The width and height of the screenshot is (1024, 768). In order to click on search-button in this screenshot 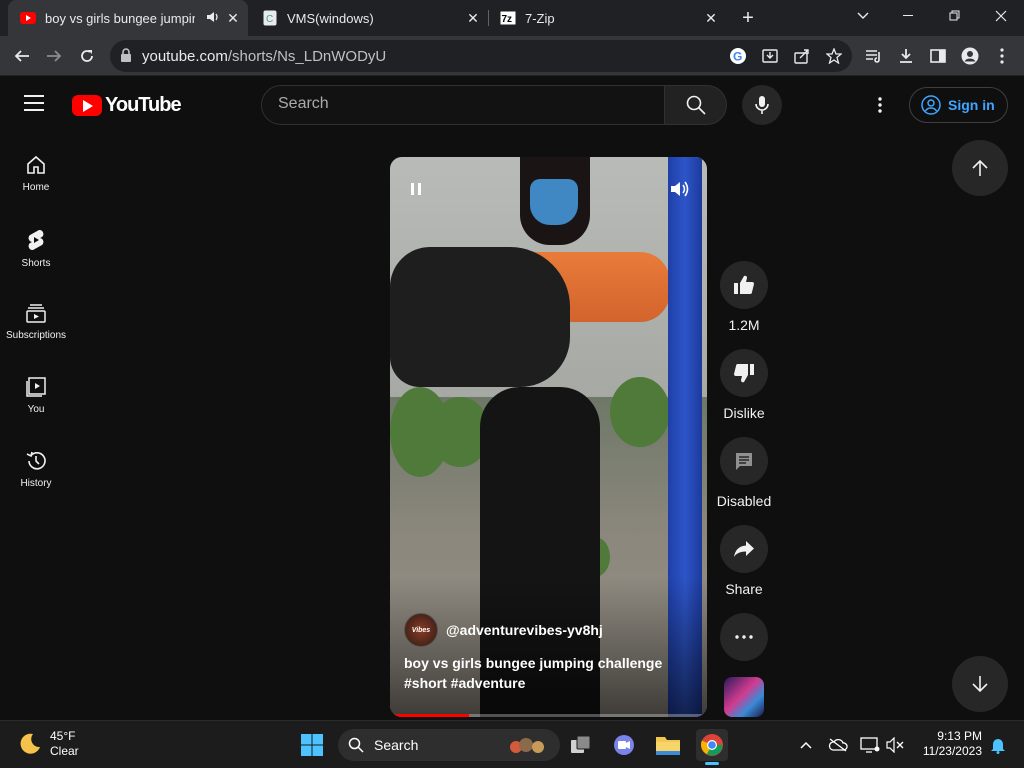, I will do `click(695, 105)`.